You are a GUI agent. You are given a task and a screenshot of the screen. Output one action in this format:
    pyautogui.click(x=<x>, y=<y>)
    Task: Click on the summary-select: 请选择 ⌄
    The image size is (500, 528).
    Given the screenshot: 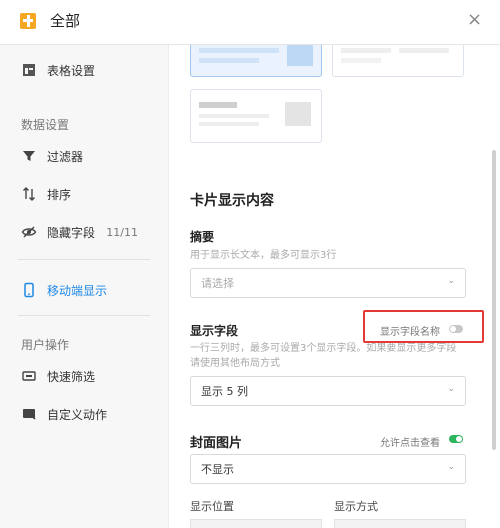 What is the action you would take?
    pyautogui.click(x=328, y=283)
    